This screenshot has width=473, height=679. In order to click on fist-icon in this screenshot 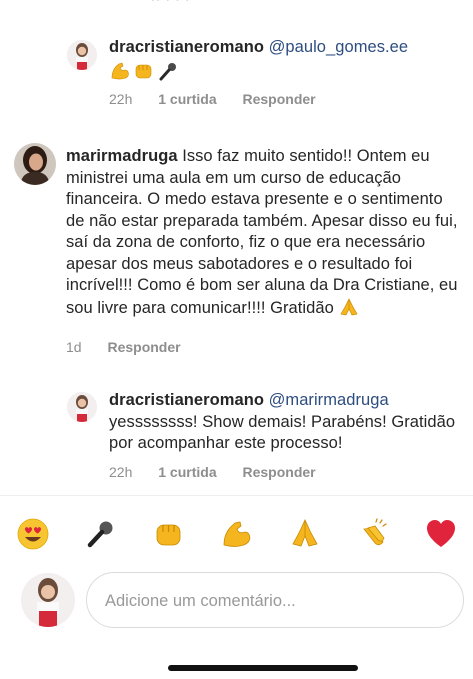, I will do `click(144, 71)`.